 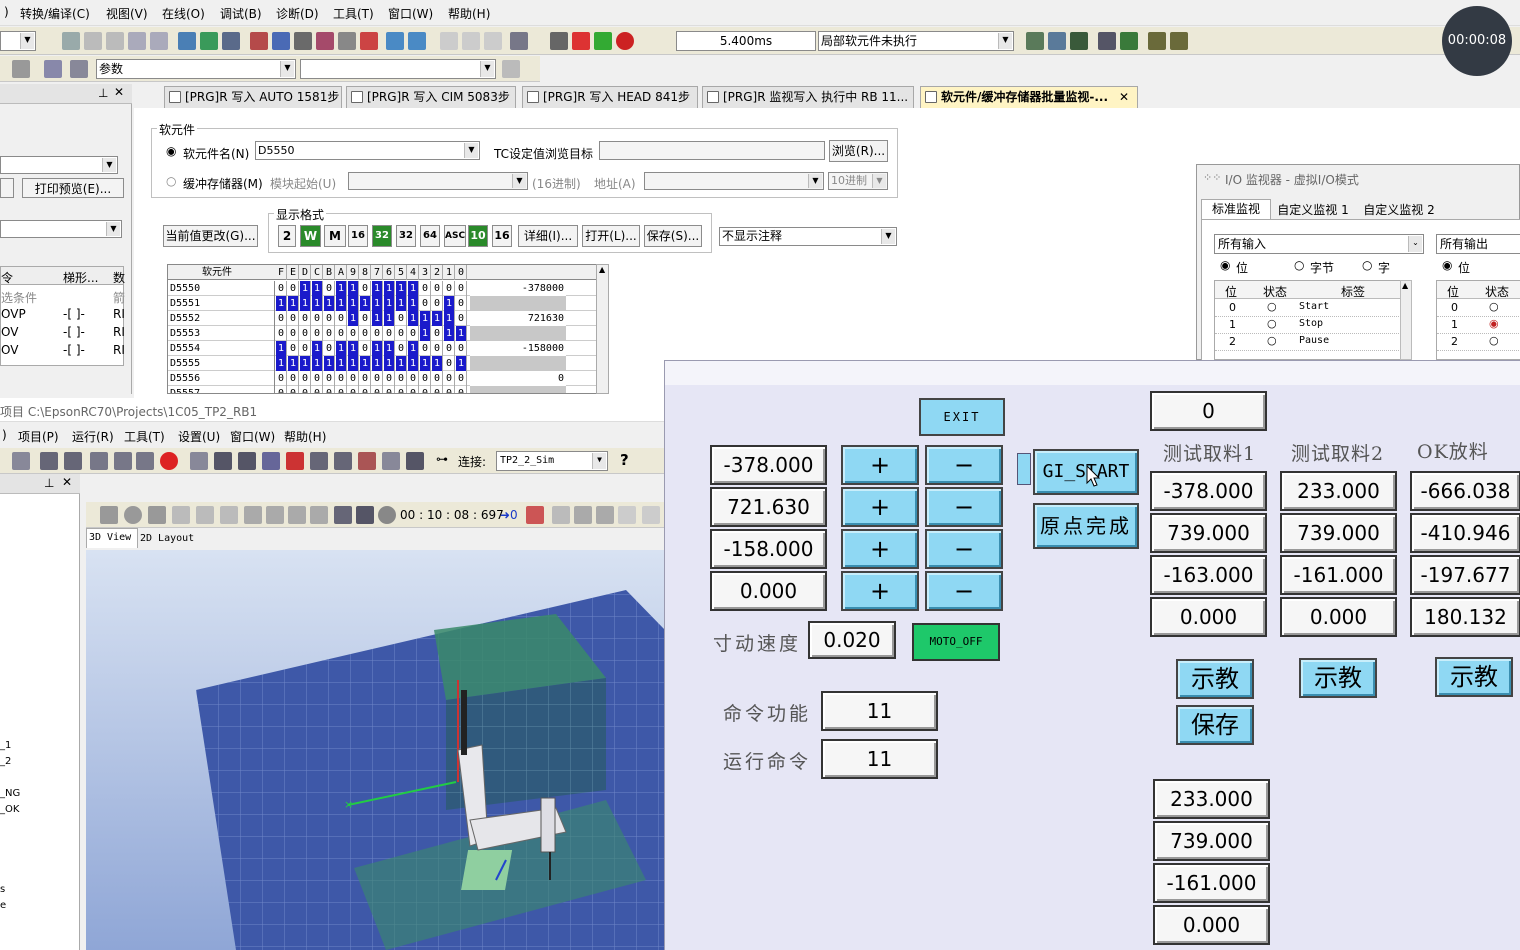 What do you see at coordinates (962, 417) in the screenshot?
I see `exit-button: EXIT` at bounding box center [962, 417].